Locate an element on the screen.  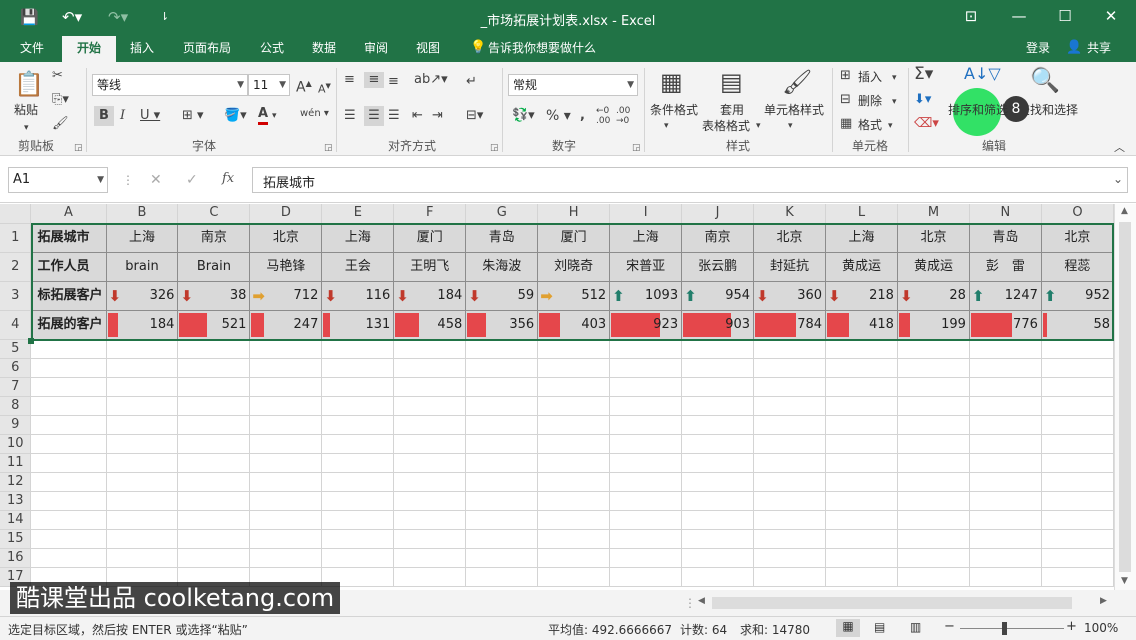
cell: 521 is located at coordinates (214, 325).